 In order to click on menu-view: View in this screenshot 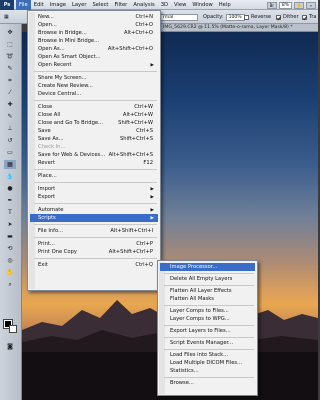, I will do `click(180, 5)`.